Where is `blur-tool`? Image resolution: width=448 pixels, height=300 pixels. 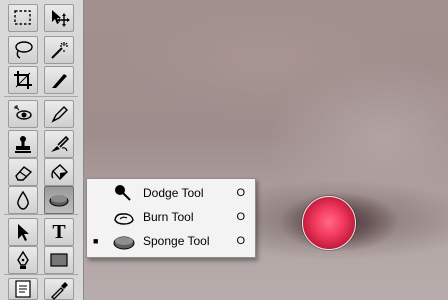
blur-tool is located at coordinates (23, 200).